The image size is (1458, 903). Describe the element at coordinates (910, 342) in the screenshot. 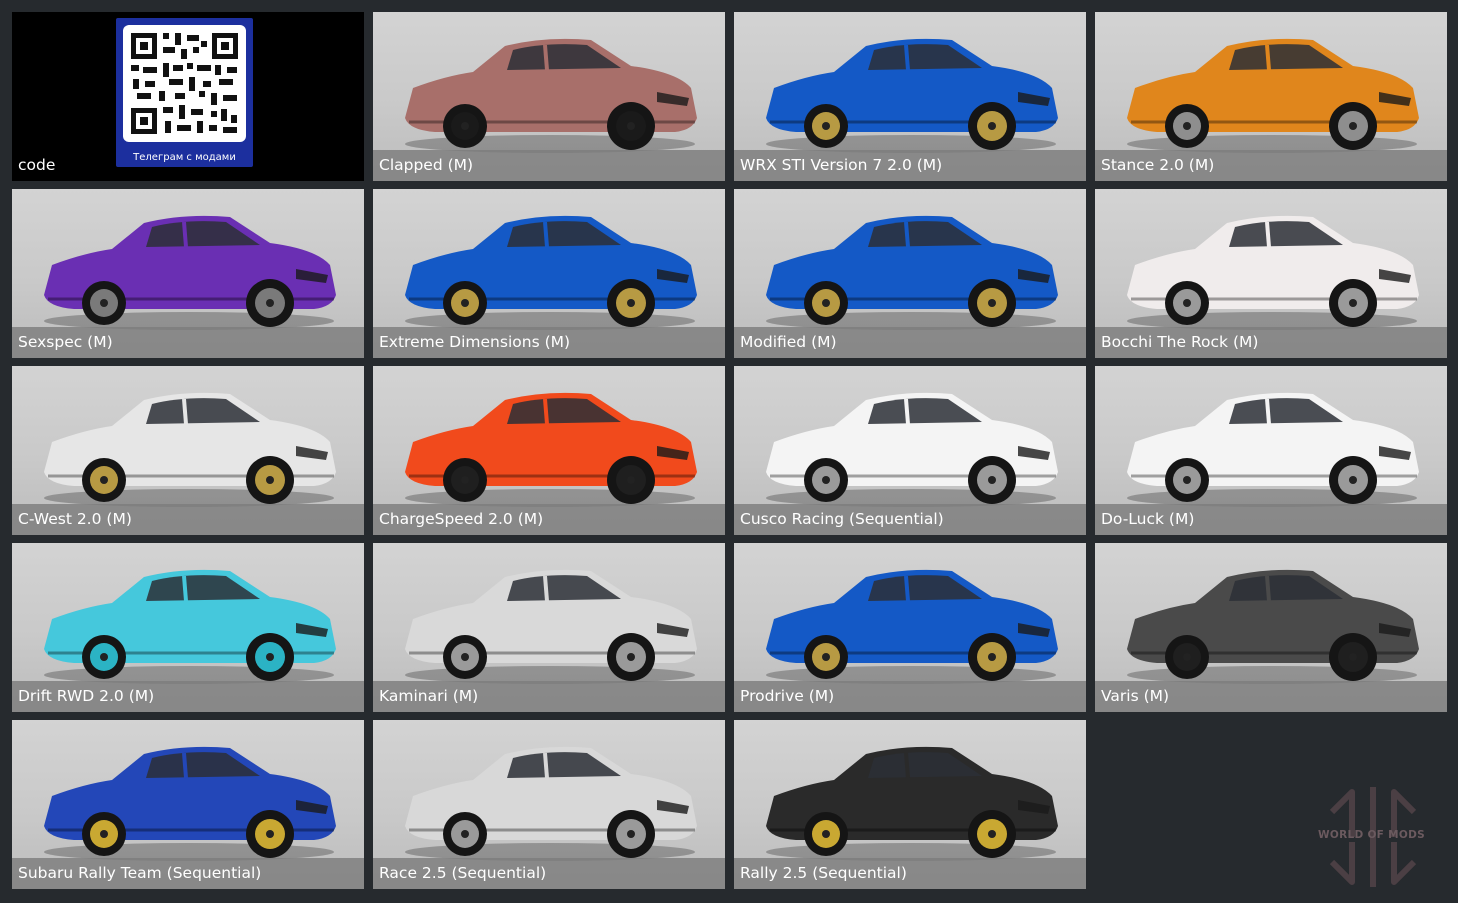

I see `tile-caption: Modified (M)` at that location.